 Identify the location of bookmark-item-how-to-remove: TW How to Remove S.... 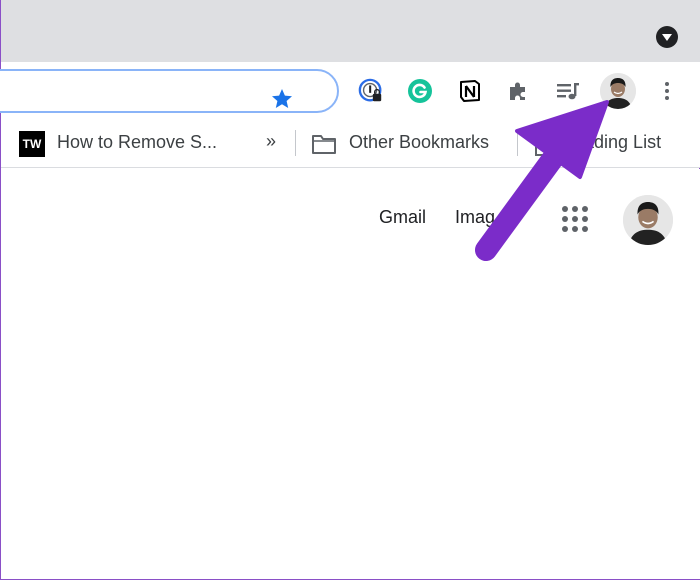
(134, 144).